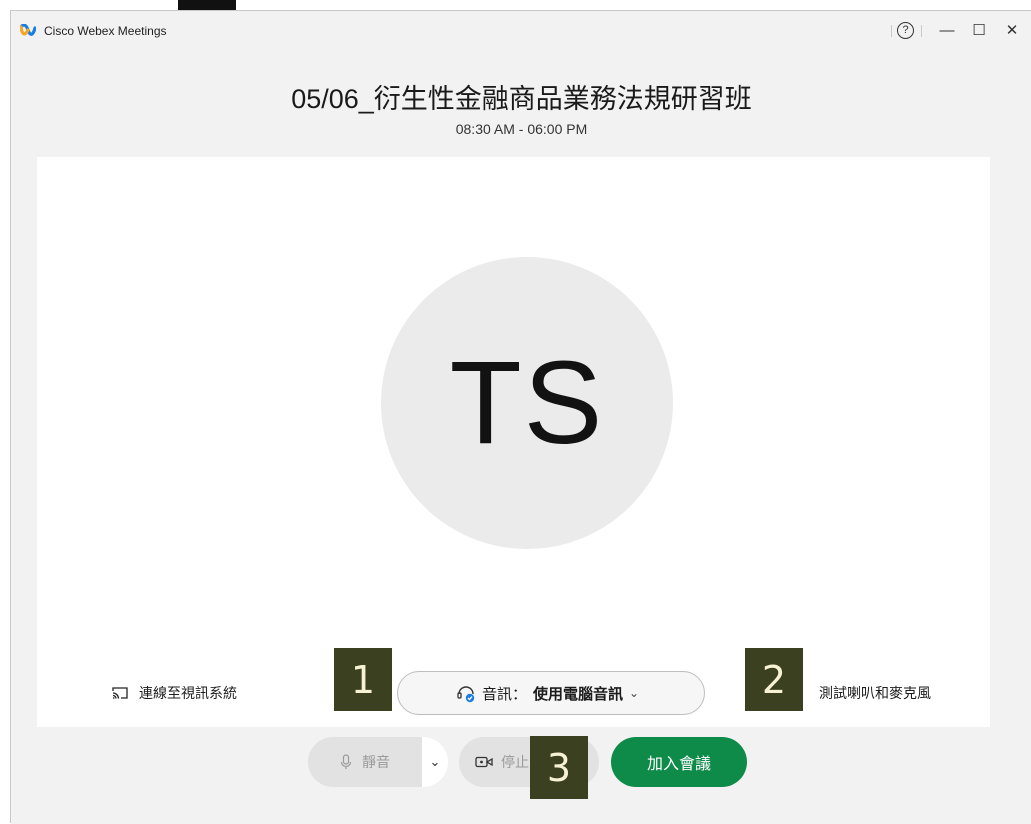 This screenshot has width=1031, height=824. I want to click on app-name: Cisco Webex Meetings, so click(105, 31).